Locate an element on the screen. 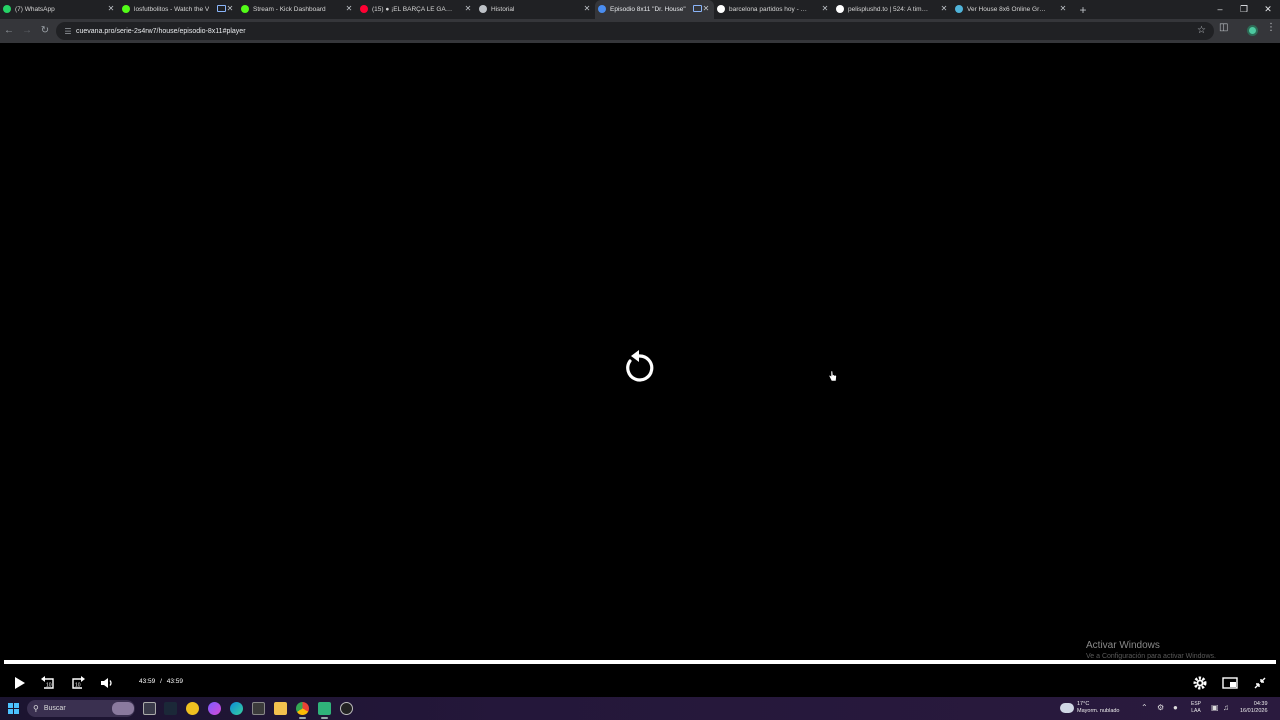 The width and height of the screenshot is (1280, 720). system-clock: 04:39 16/01/2026 is located at coordinates (1254, 708).